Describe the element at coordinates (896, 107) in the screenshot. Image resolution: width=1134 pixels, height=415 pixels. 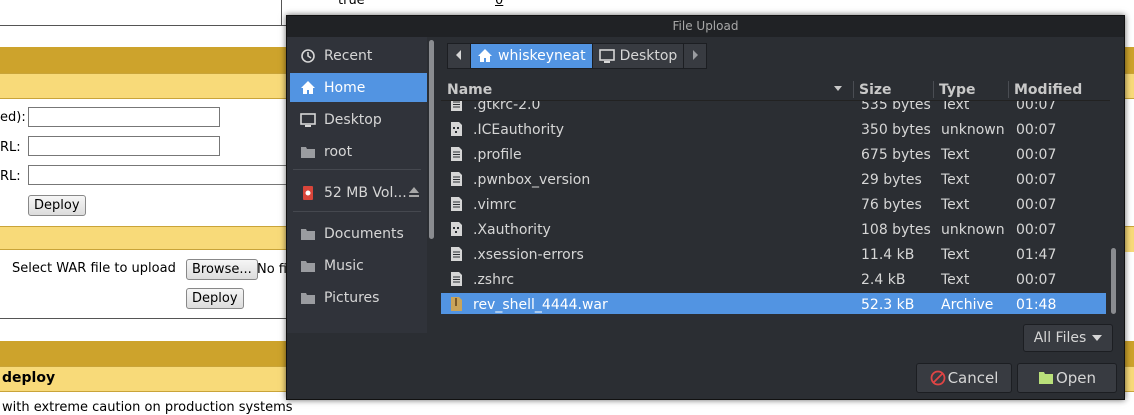
I see `file-size: 535 bytes` at that location.